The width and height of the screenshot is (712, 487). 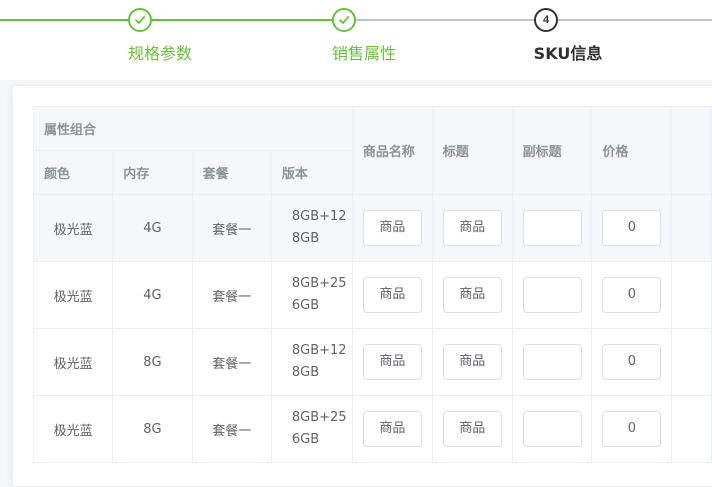 I want to click on step-title-sku-info: SKU信息, so click(x=568, y=52).